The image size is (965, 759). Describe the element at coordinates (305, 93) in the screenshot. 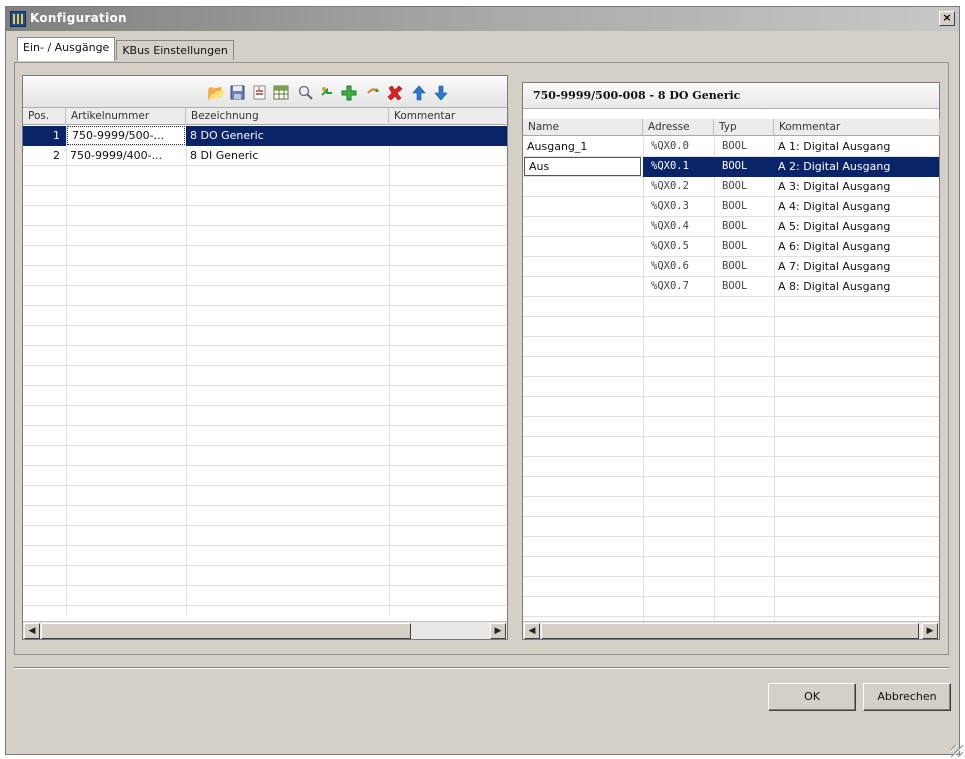

I see `search-icon` at that location.